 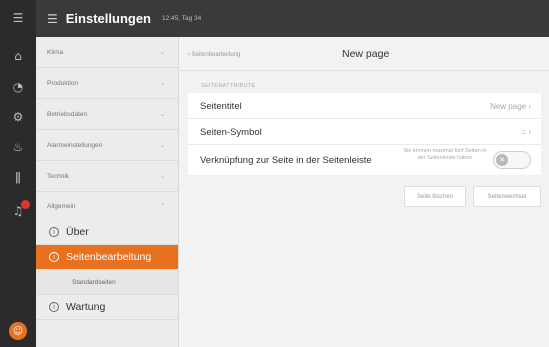 I want to click on sidebar-subitem-label: Wartung, so click(x=86, y=307).